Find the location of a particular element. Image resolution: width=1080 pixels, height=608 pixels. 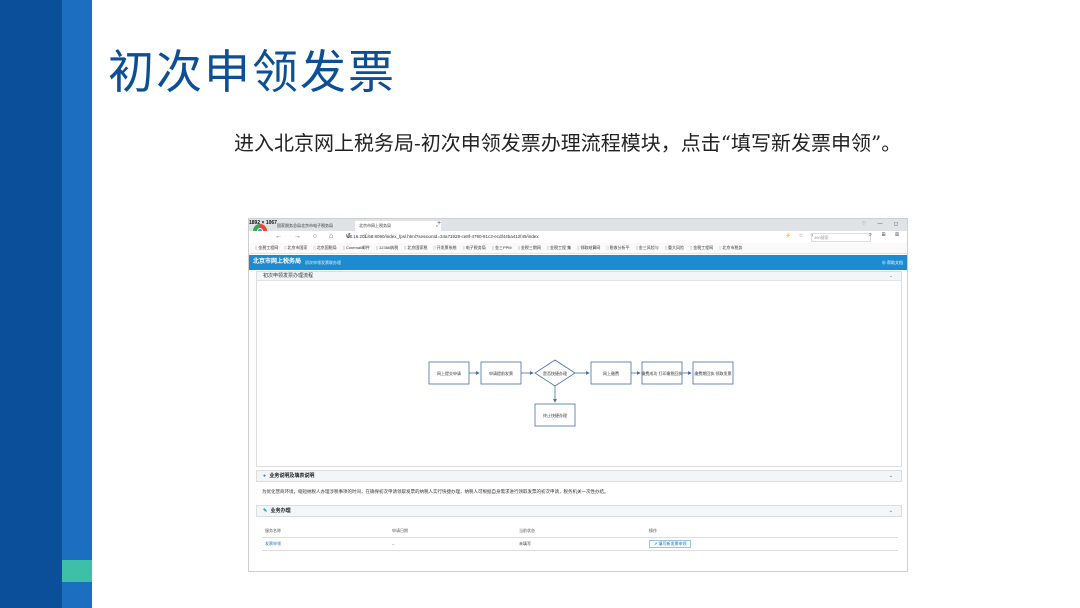

section-title: 业务办理 is located at coordinates (280, 511).